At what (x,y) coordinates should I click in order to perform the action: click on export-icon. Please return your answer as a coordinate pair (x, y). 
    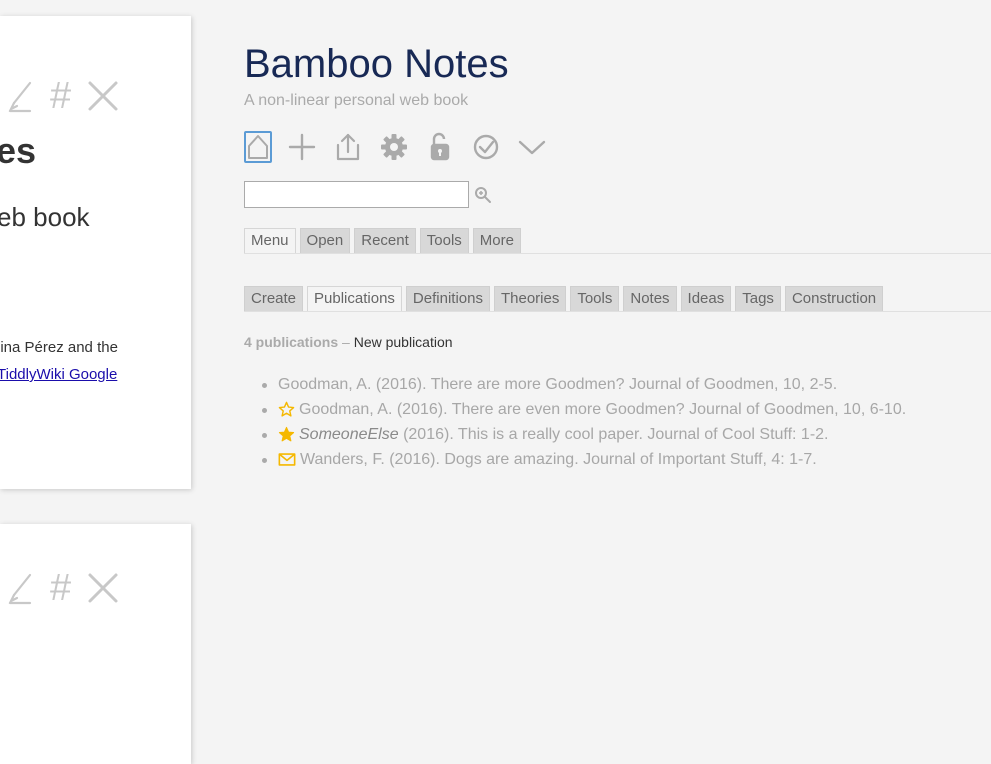
    Looking at the image, I should click on (348, 147).